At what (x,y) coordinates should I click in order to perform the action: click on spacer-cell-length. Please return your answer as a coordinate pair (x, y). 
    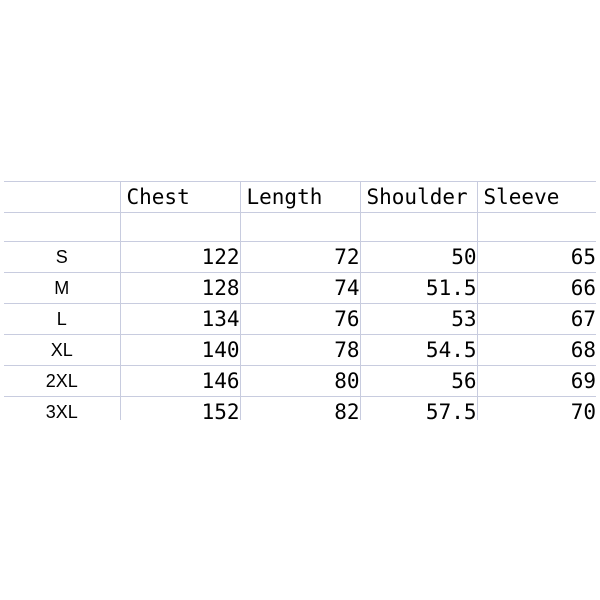
    Looking at the image, I should click on (300, 227).